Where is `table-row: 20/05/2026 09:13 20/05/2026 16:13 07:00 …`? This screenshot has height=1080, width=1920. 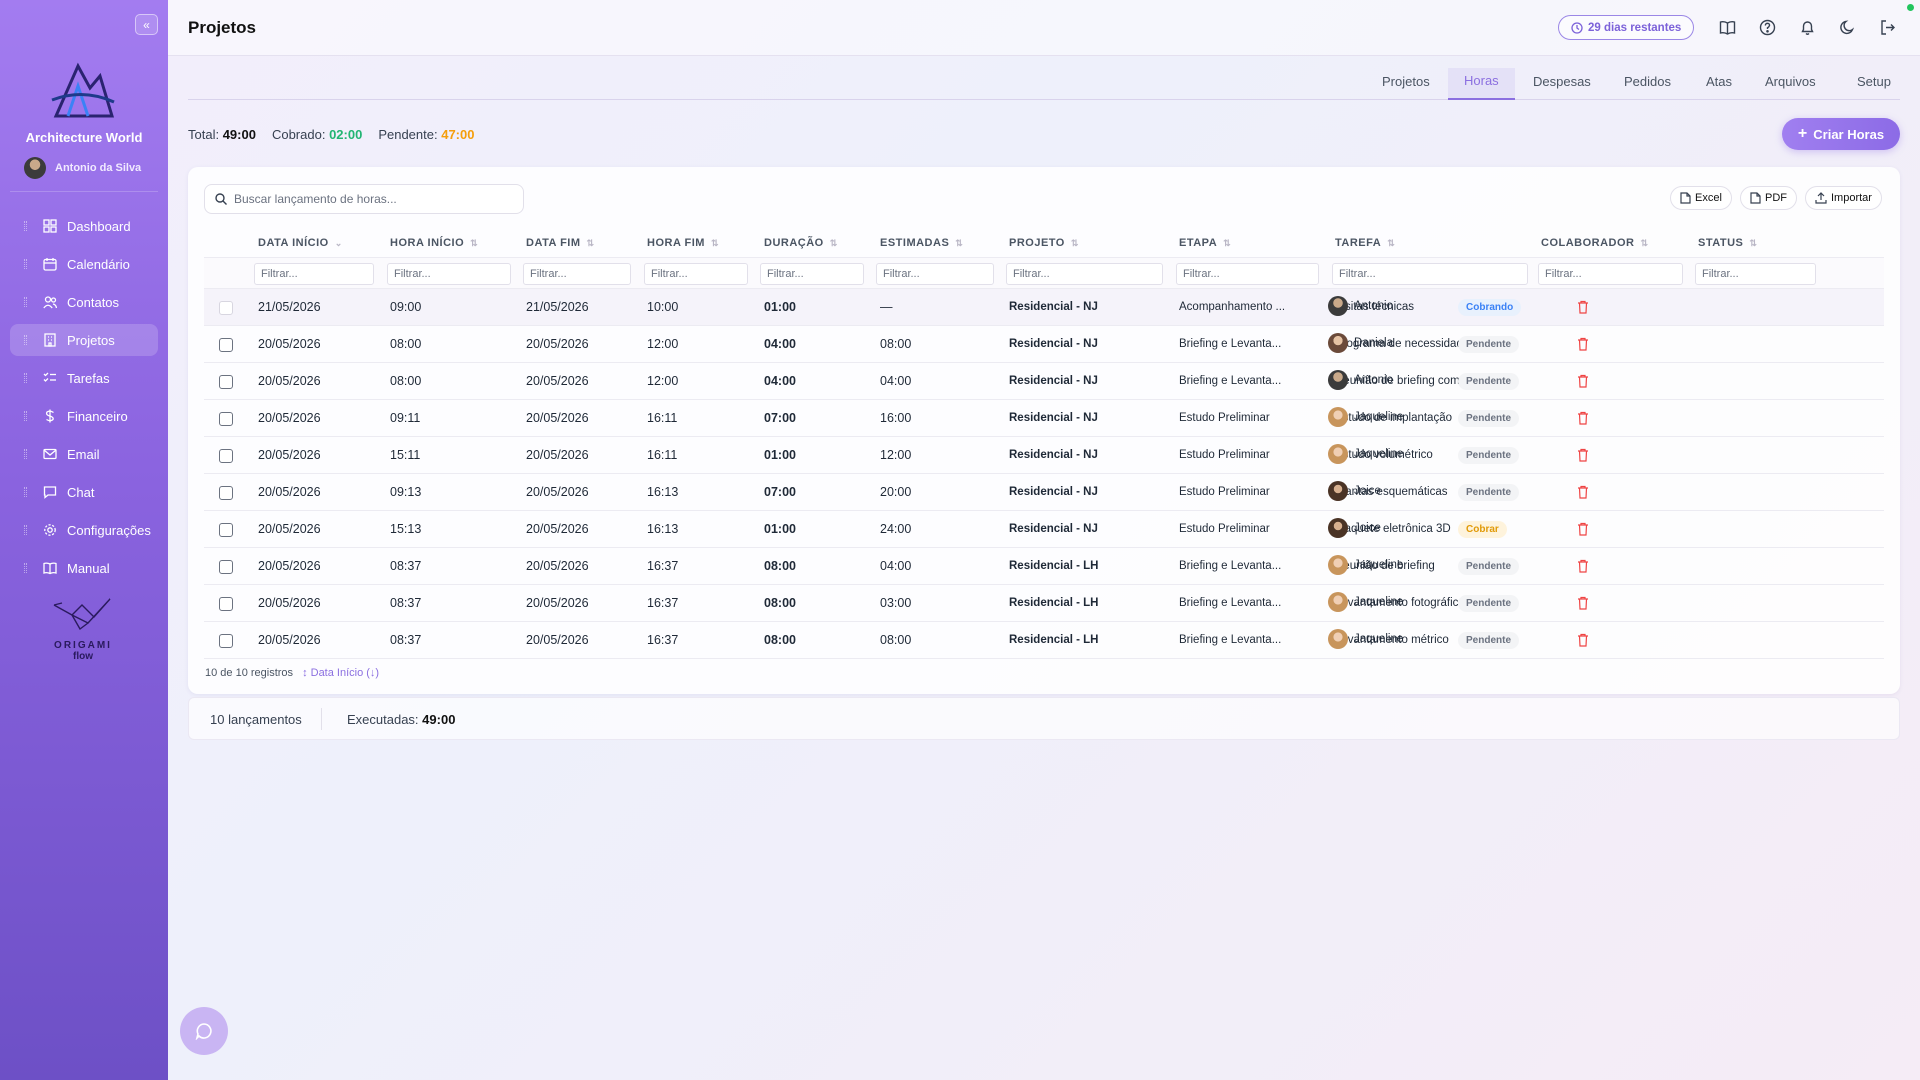 table-row: 20/05/2026 09:13 20/05/2026 16:13 07:00 … is located at coordinates (1044, 492).